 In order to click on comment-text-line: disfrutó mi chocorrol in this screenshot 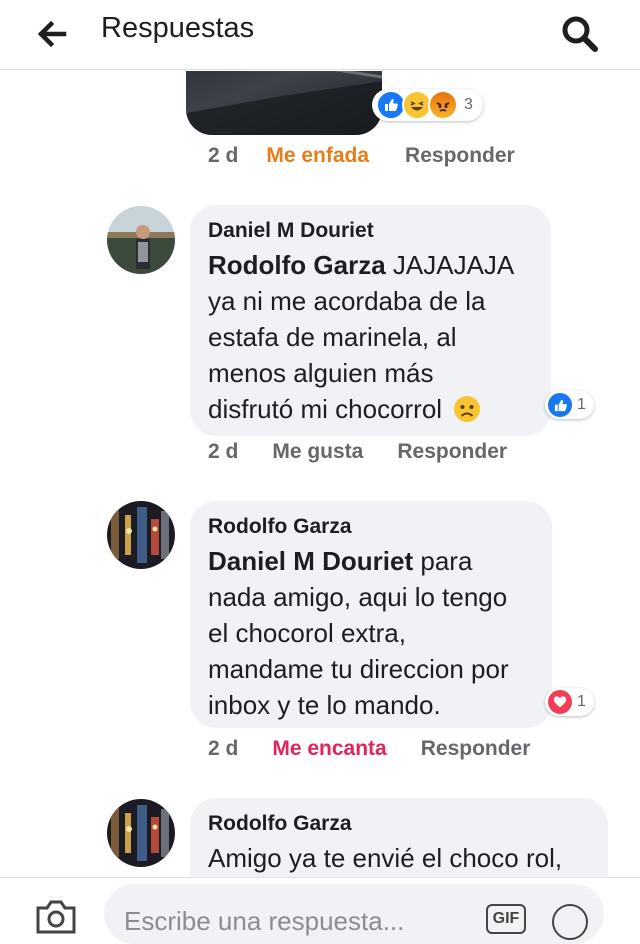, I will do `click(325, 409)`.